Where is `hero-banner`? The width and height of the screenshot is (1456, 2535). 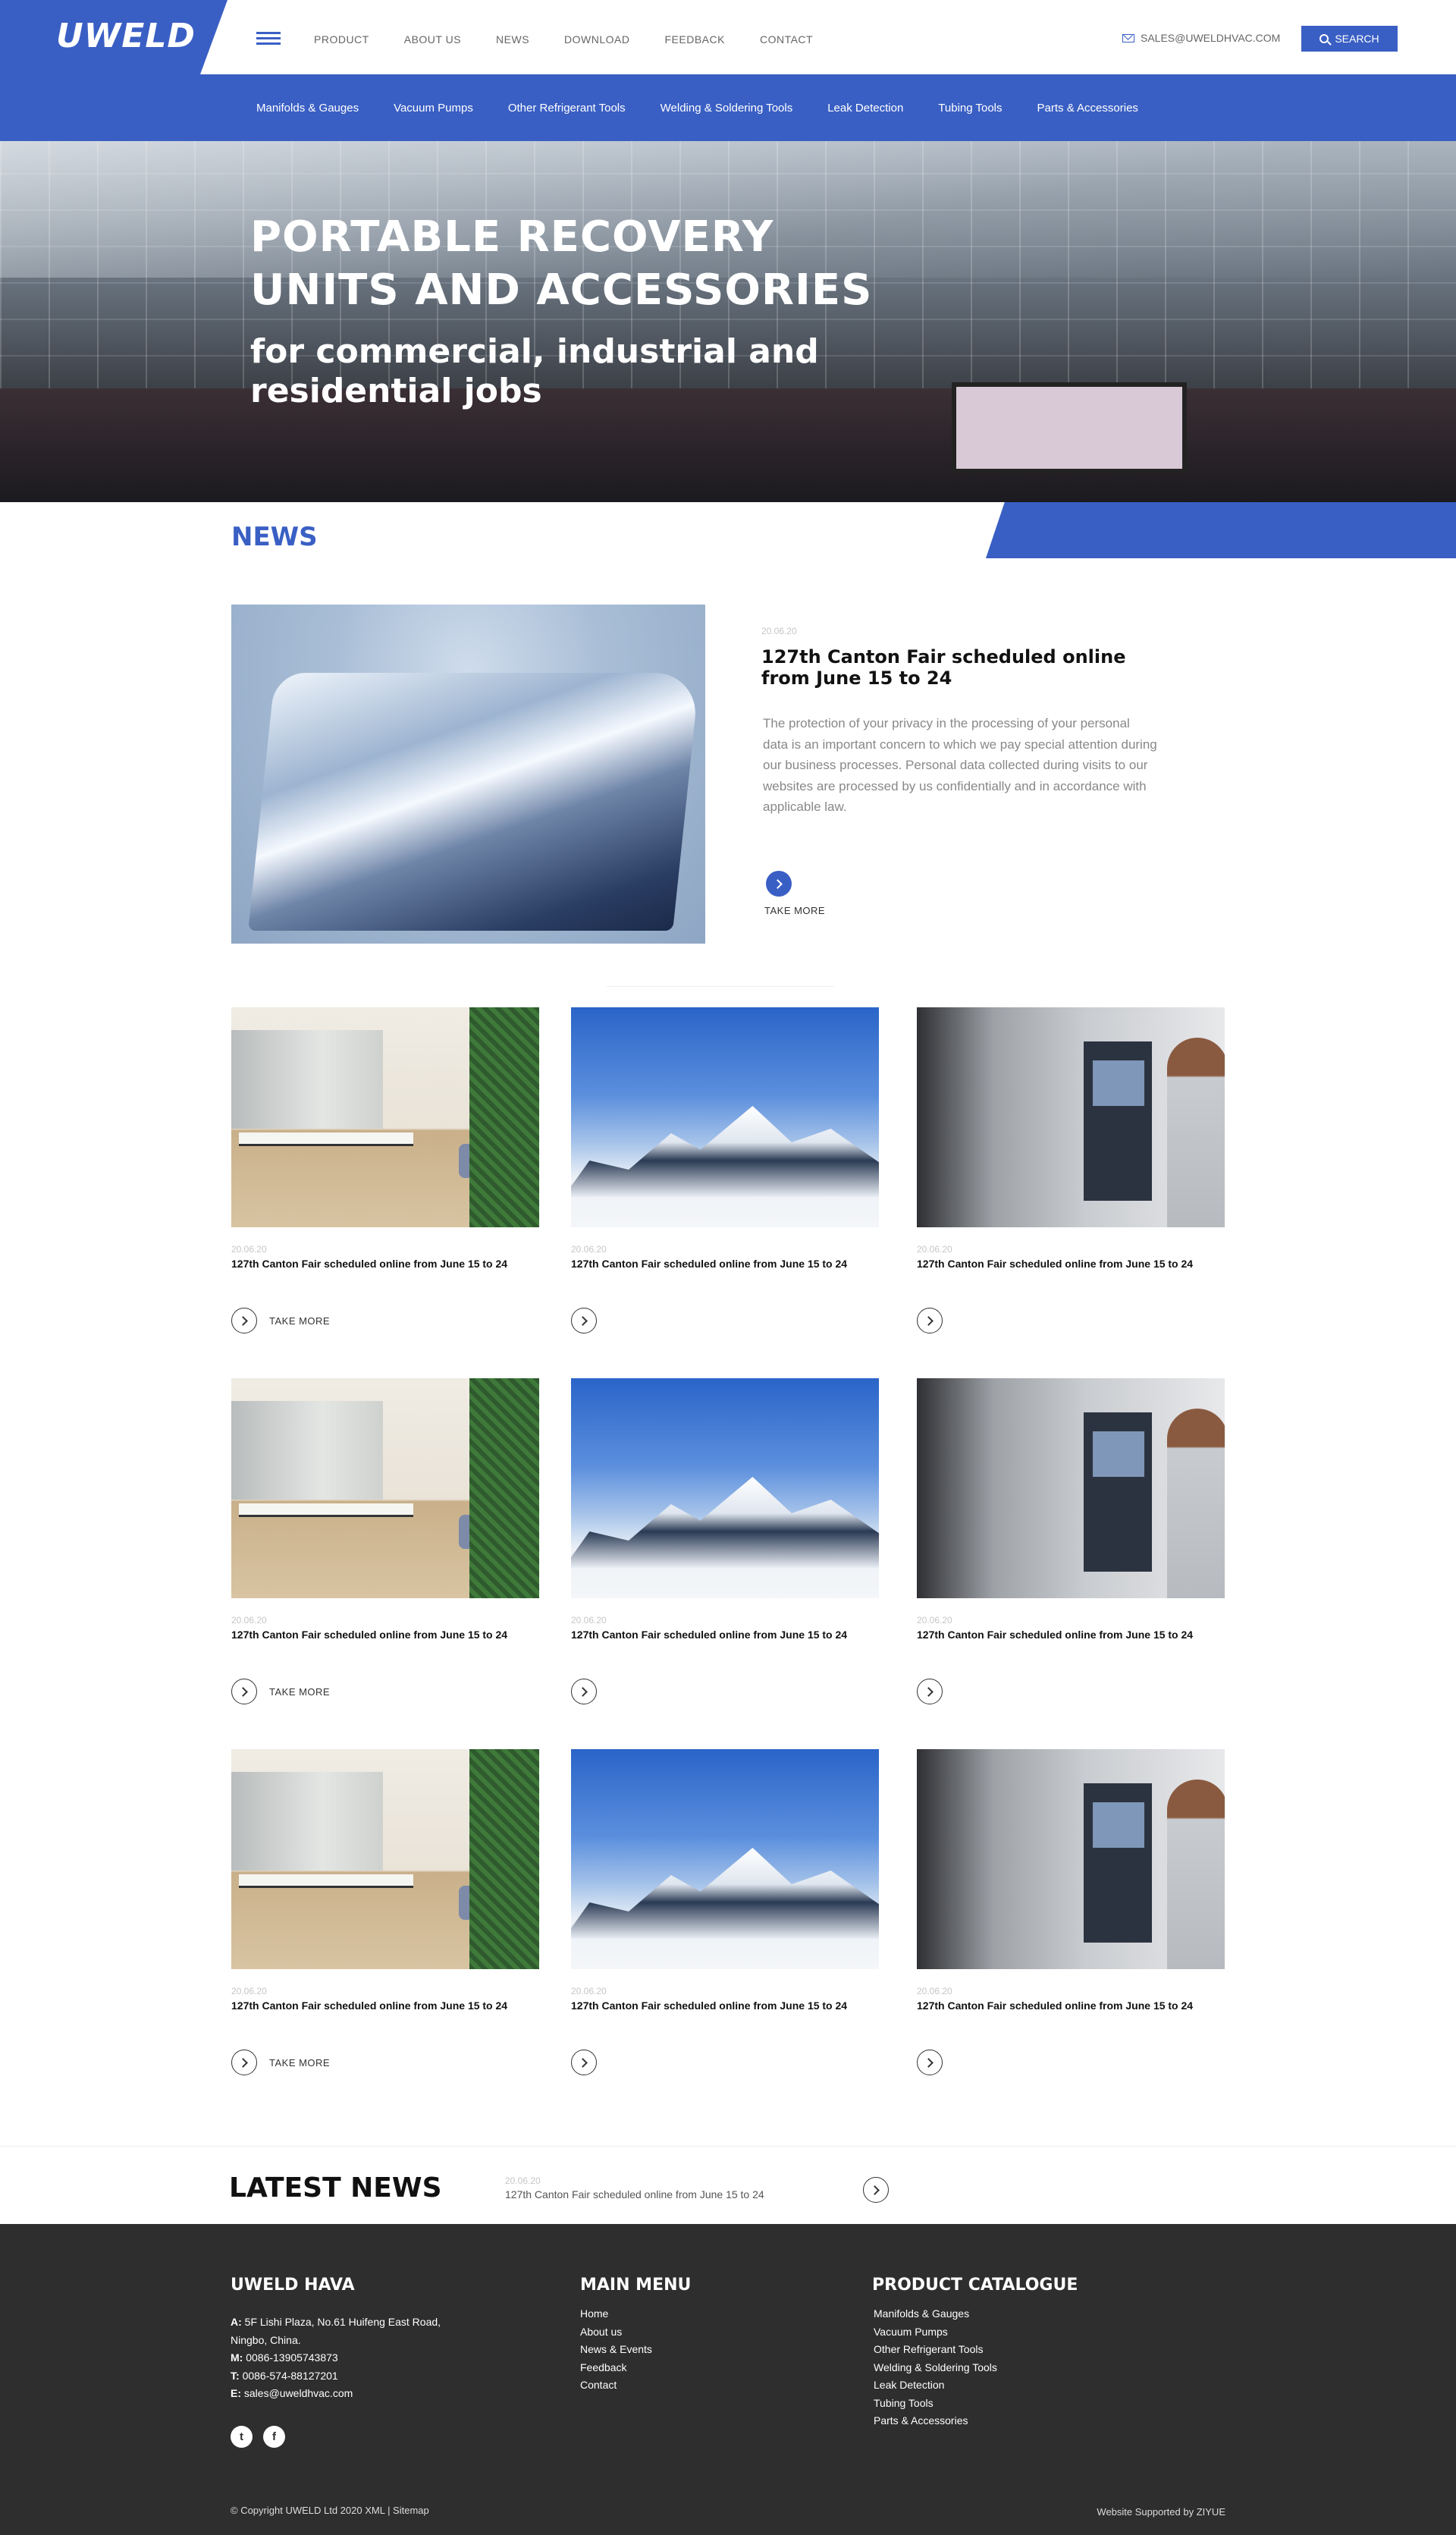
hero-banner is located at coordinates (728, 321).